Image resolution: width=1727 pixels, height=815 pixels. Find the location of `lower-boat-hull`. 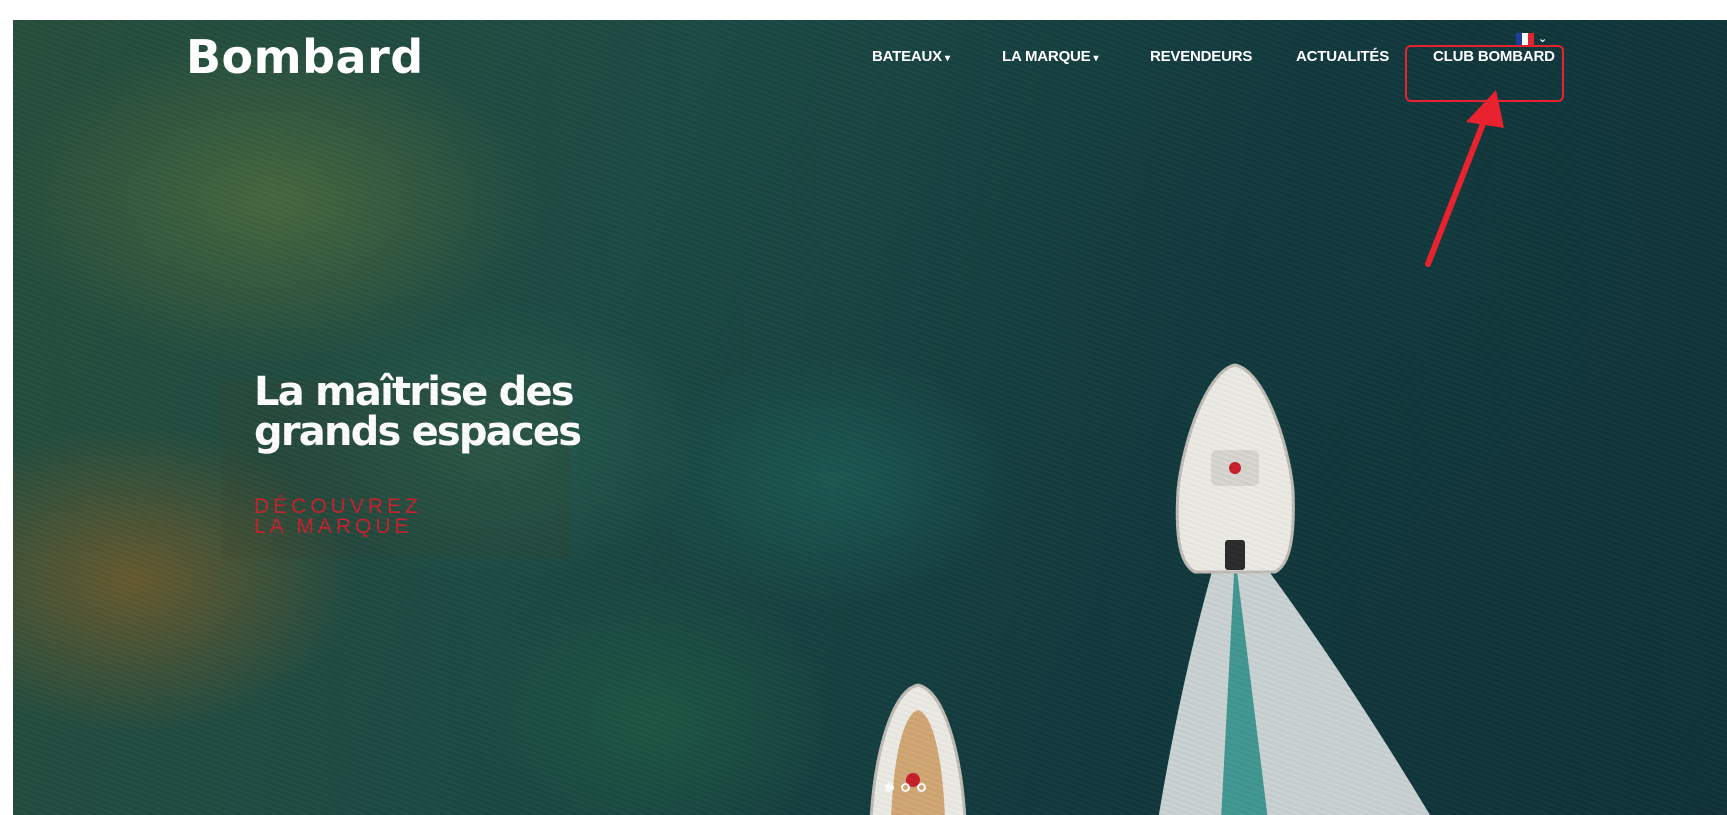

lower-boat-hull is located at coordinates (918, 749).